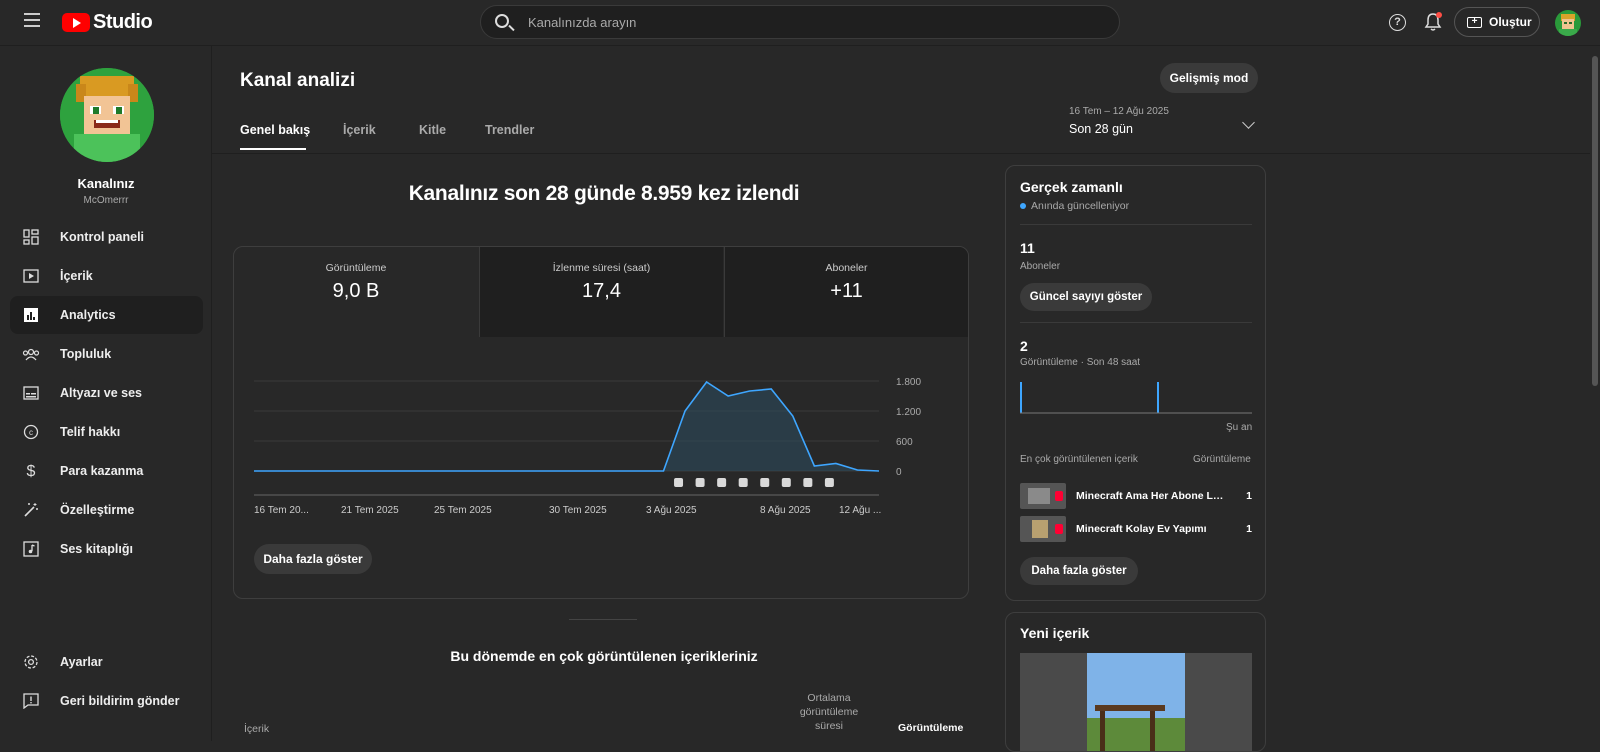 The height and width of the screenshot is (752, 1600). Describe the element at coordinates (1397, 22) in the screenshot. I see `help-icon: ?` at that location.